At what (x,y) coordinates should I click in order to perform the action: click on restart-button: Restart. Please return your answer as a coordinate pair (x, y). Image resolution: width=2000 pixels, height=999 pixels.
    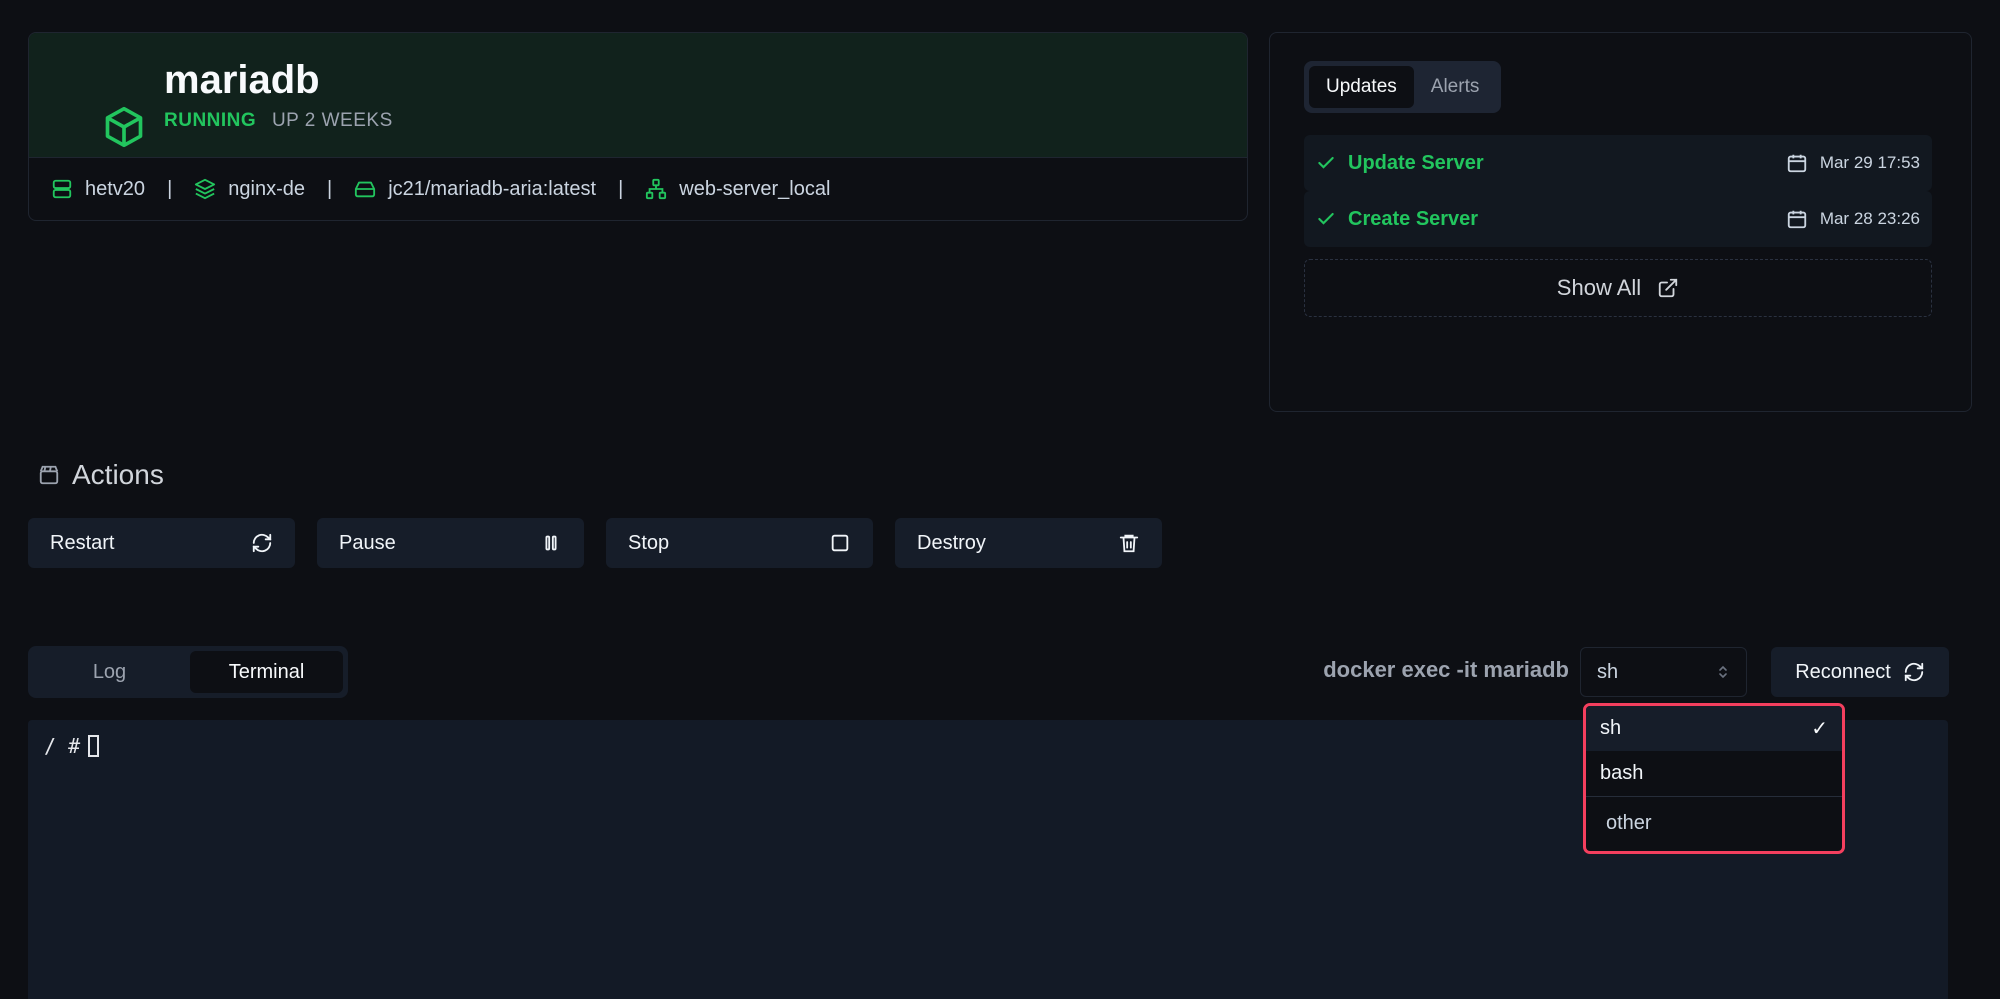
    Looking at the image, I should click on (161, 543).